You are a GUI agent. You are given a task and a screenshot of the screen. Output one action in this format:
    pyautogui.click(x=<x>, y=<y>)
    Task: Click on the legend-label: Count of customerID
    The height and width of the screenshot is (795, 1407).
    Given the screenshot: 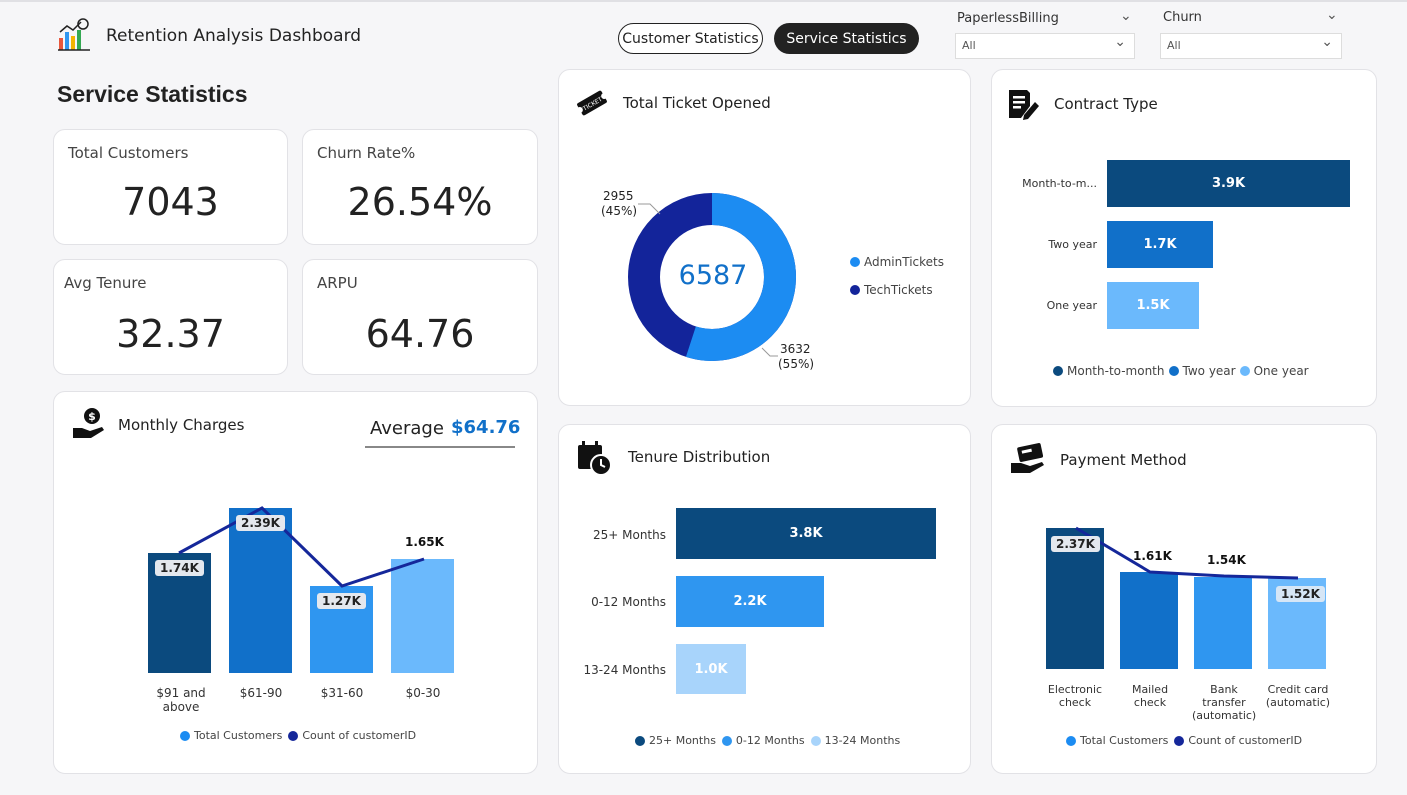 What is the action you would take?
    pyautogui.click(x=1245, y=740)
    